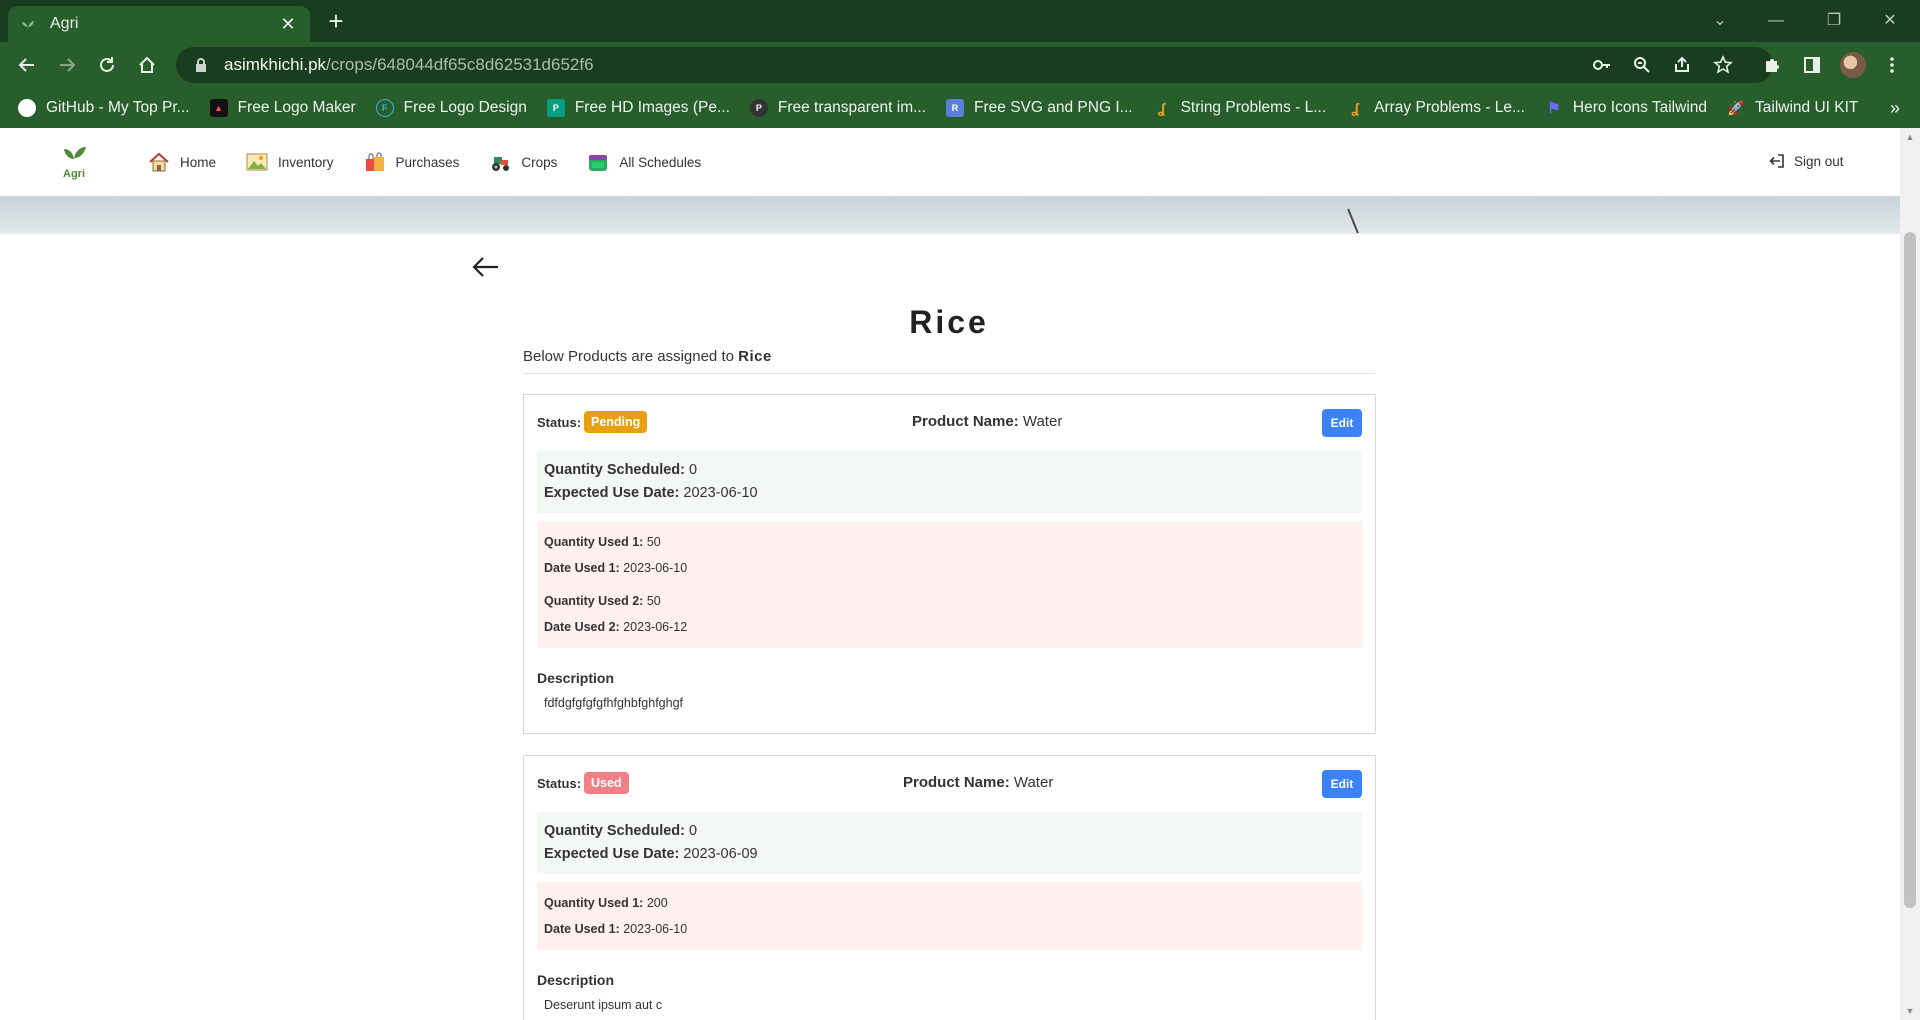 Image resolution: width=1920 pixels, height=1020 pixels. What do you see at coordinates (1812, 65) in the screenshot?
I see `side-panel-icon` at bounding box center [1812, 65].